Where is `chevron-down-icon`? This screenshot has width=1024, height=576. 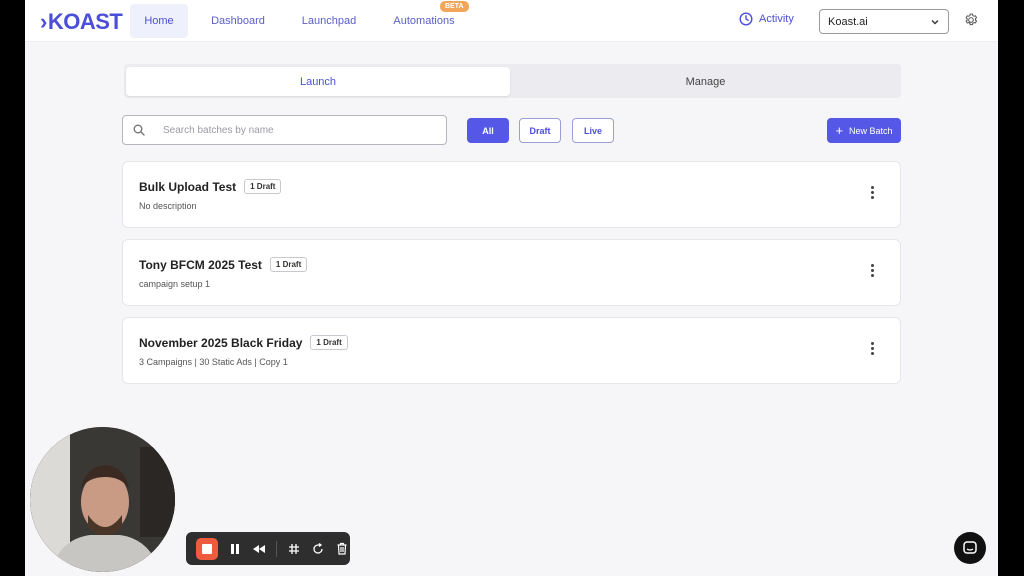 chevron-down-icon is located at coordinates (935, 21).